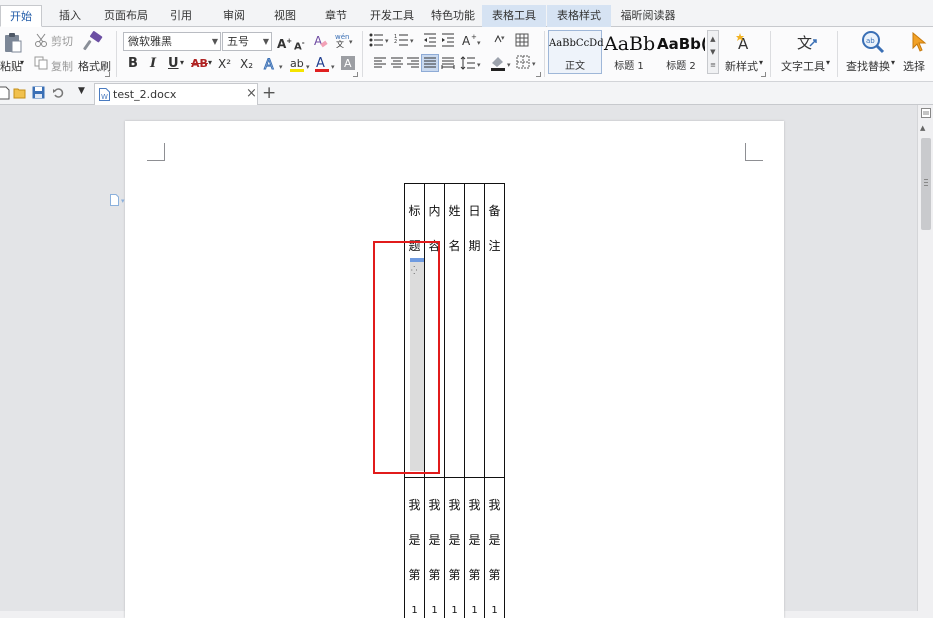  What do you see at coordinates (199, 64) in the screenshot?
I see `strikethrough-button: AB` at bounding box center [199, 64].